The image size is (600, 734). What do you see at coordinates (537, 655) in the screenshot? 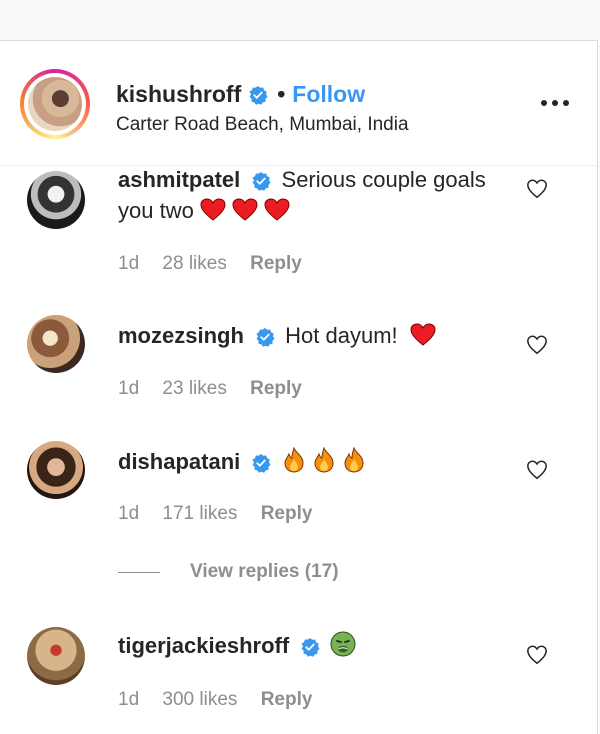
I see `heart-outline-icon` at bounding box center [537, 655].